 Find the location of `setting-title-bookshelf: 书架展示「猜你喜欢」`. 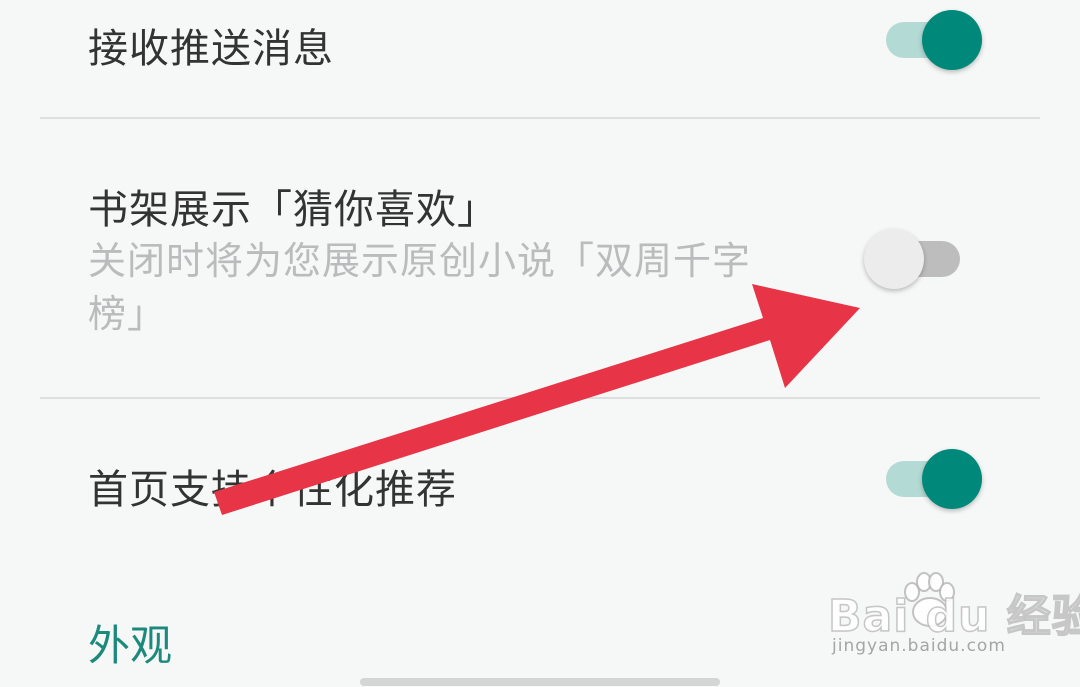

setting-title-bookshelf: 书架展示「猜你喜欢」 is located at coordinates (293, 210).